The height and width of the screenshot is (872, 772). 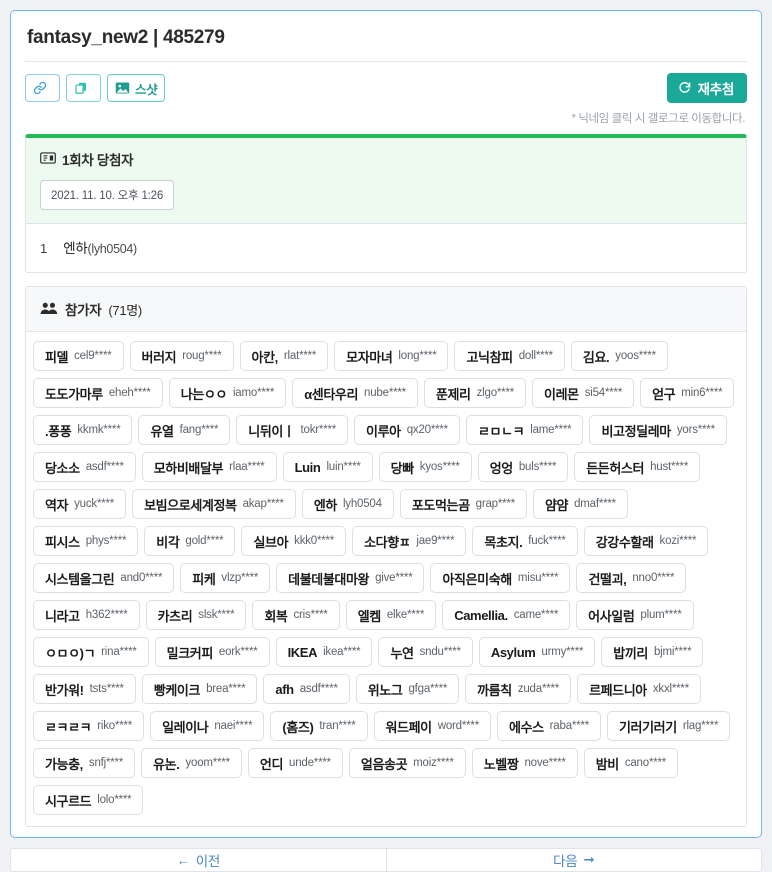 What do you see at coordinates (146, 89) in the screenshot?
I see `snapshot-label: 스샷` at bounding box center [146, 89].